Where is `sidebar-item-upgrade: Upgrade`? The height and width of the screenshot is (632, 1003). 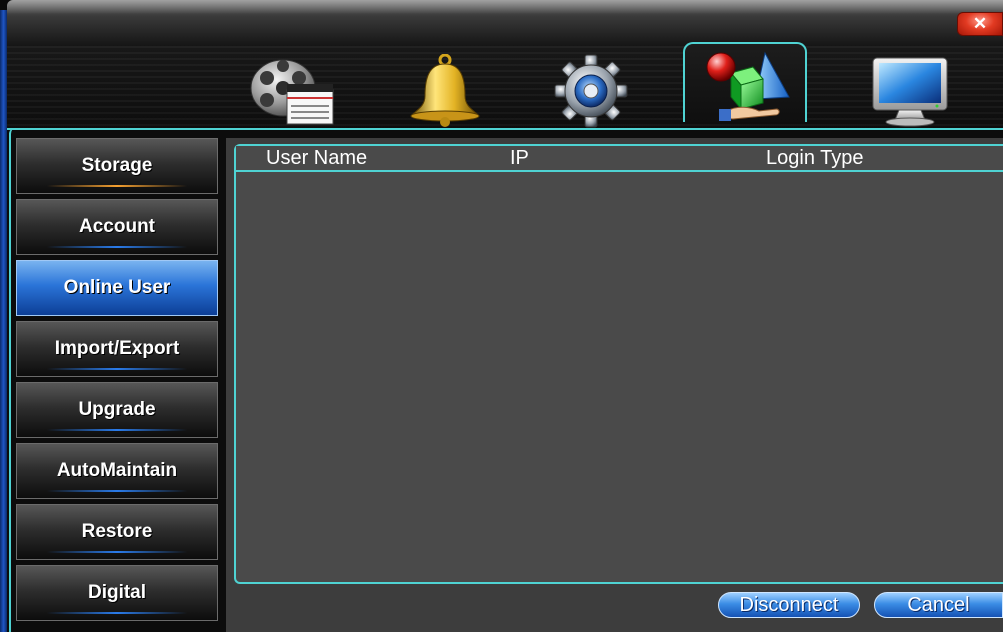 sidebar-item-upgrade: Upgrade is located at coordinates (117, 410).